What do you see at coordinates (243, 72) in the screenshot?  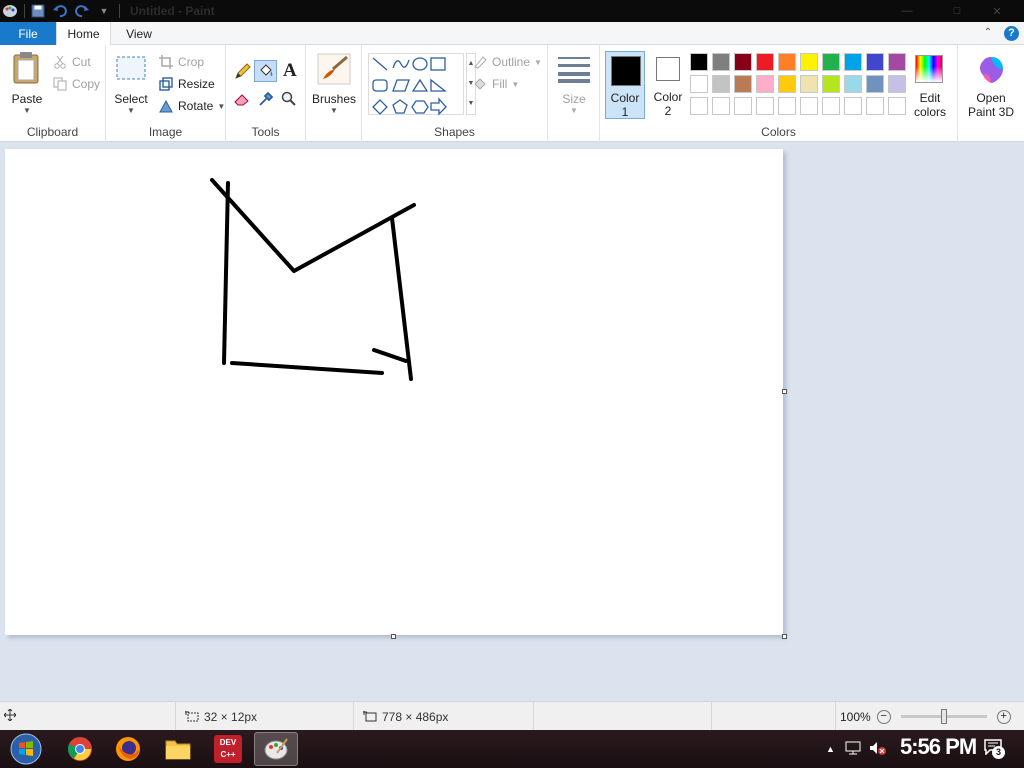 I see `pencil-icon` at bounding box center [243, 72].